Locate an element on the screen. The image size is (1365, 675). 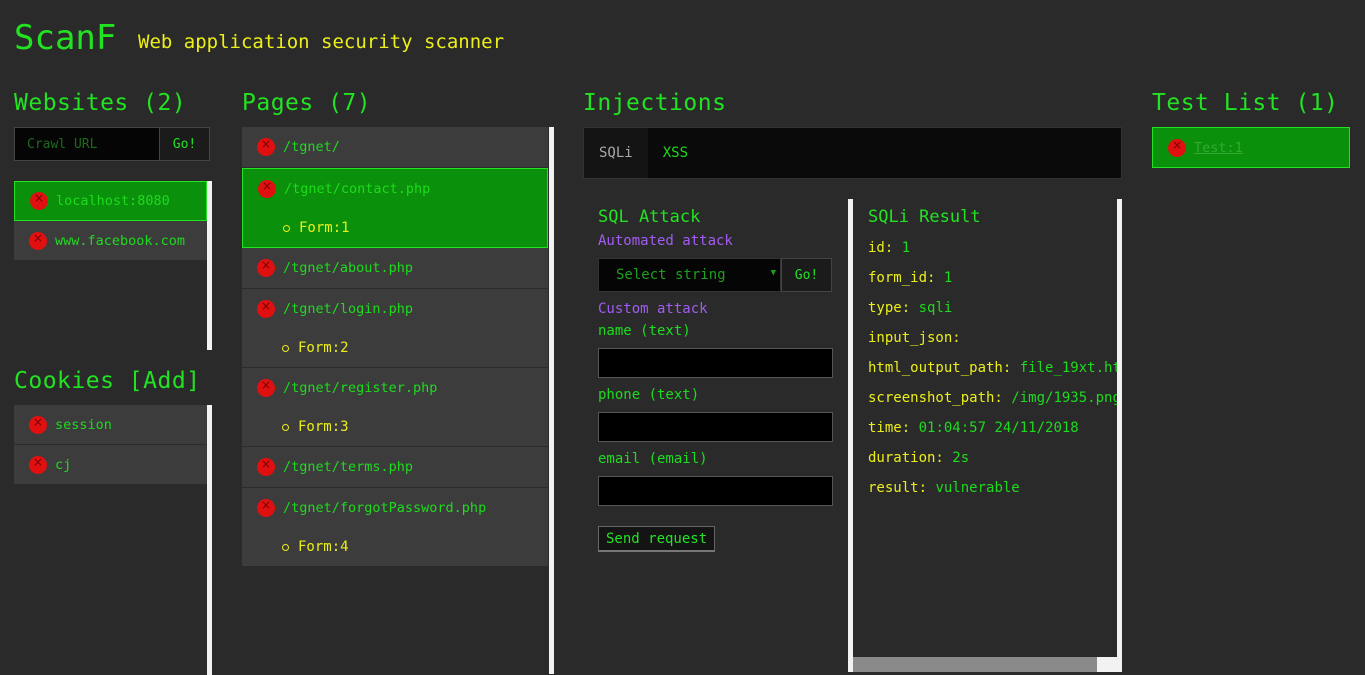
result-key: type: is located at coordinates (889, 308).